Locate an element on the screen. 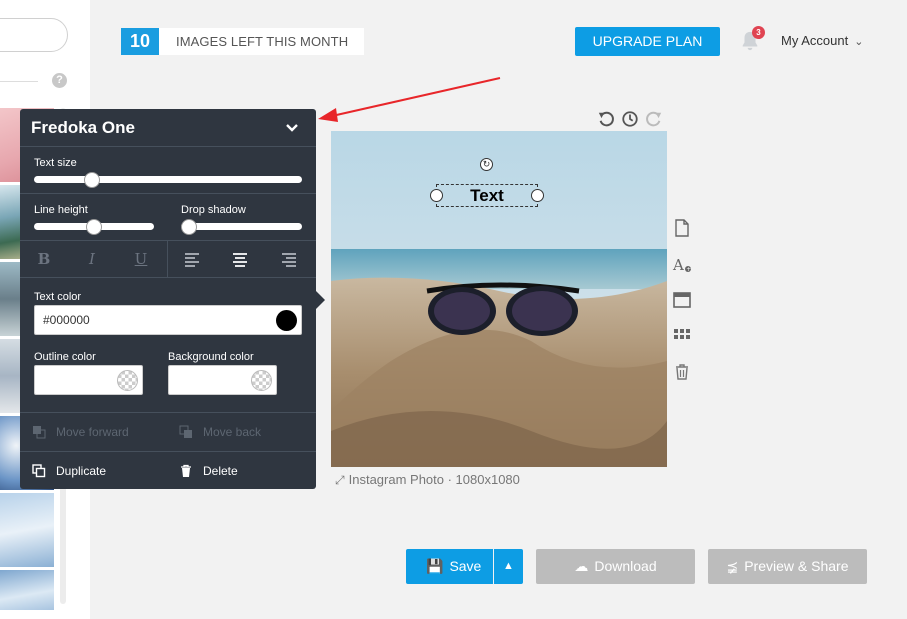 The image size is (907, 619). save-button: 💾 Save is located at coordinates (449, 566).